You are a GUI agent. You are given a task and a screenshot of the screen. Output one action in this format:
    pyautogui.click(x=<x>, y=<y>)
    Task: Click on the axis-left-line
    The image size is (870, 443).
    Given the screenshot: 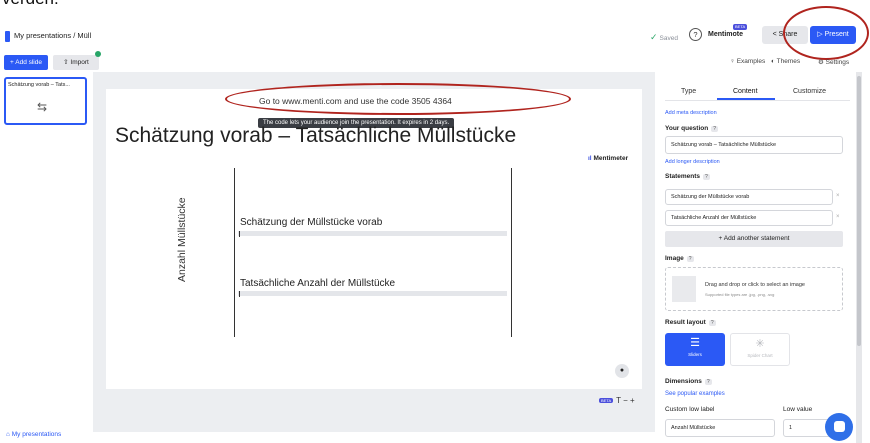 What is the action you would take?
    pyautogui.click(x=234, y=252)
    